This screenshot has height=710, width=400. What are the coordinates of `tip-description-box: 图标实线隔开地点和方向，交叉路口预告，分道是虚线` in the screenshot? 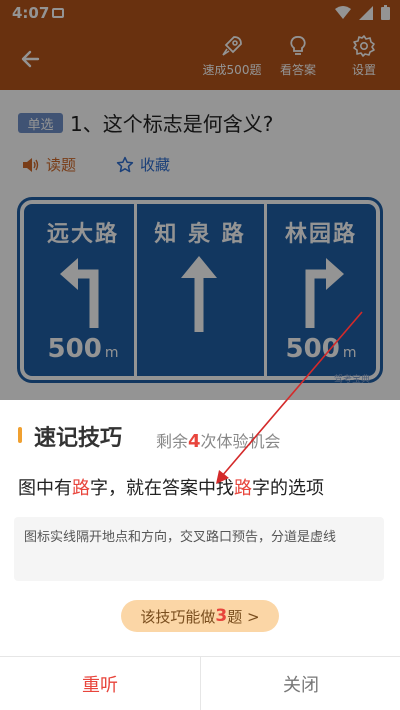 It's located at (199, 549).